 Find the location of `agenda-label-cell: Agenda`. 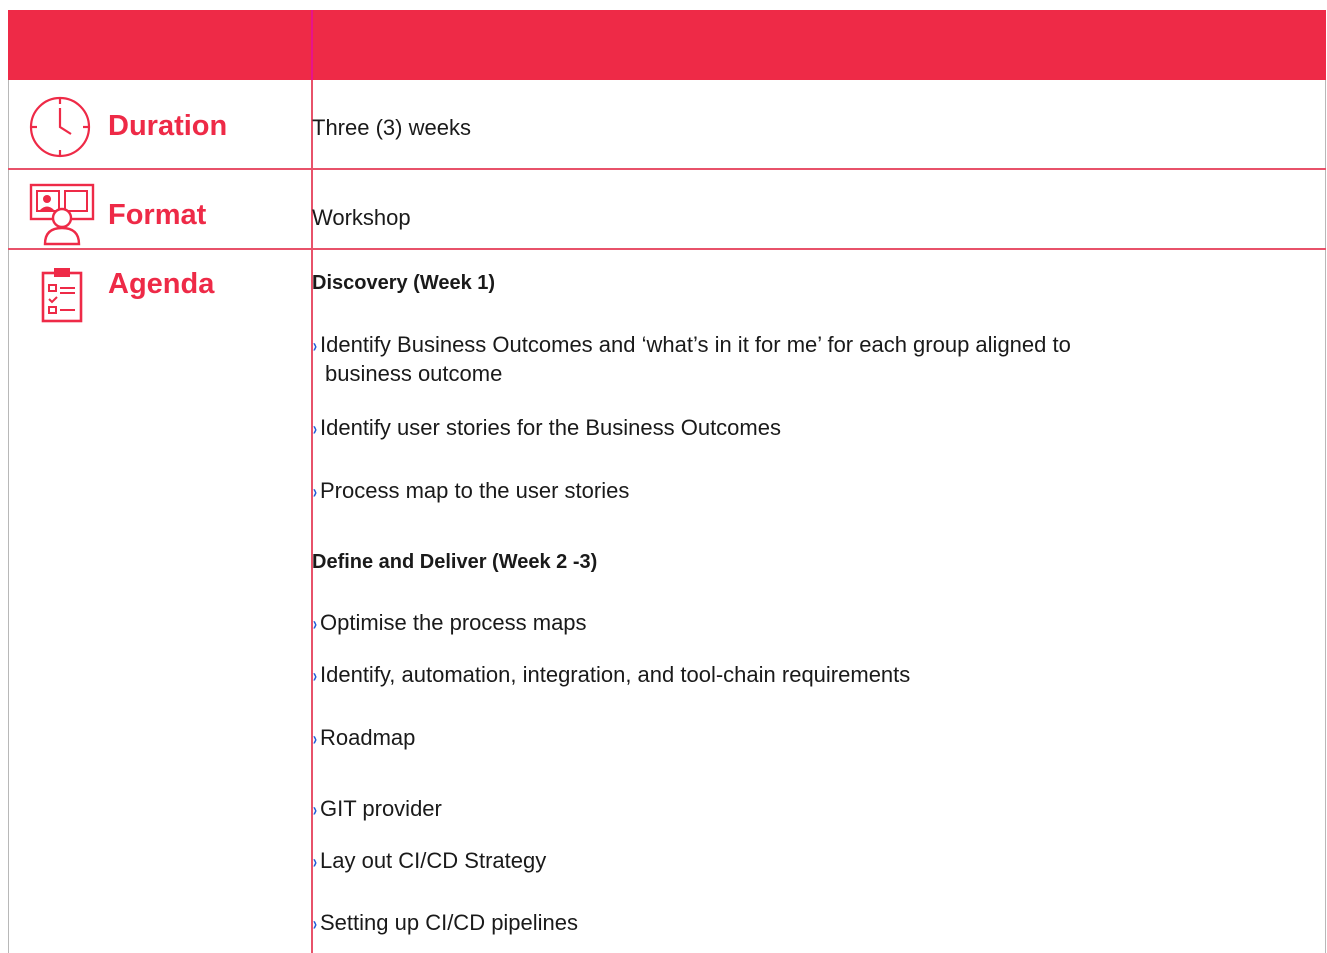

agenda-label-cell: Agenda is located at coordinates (161, 284).